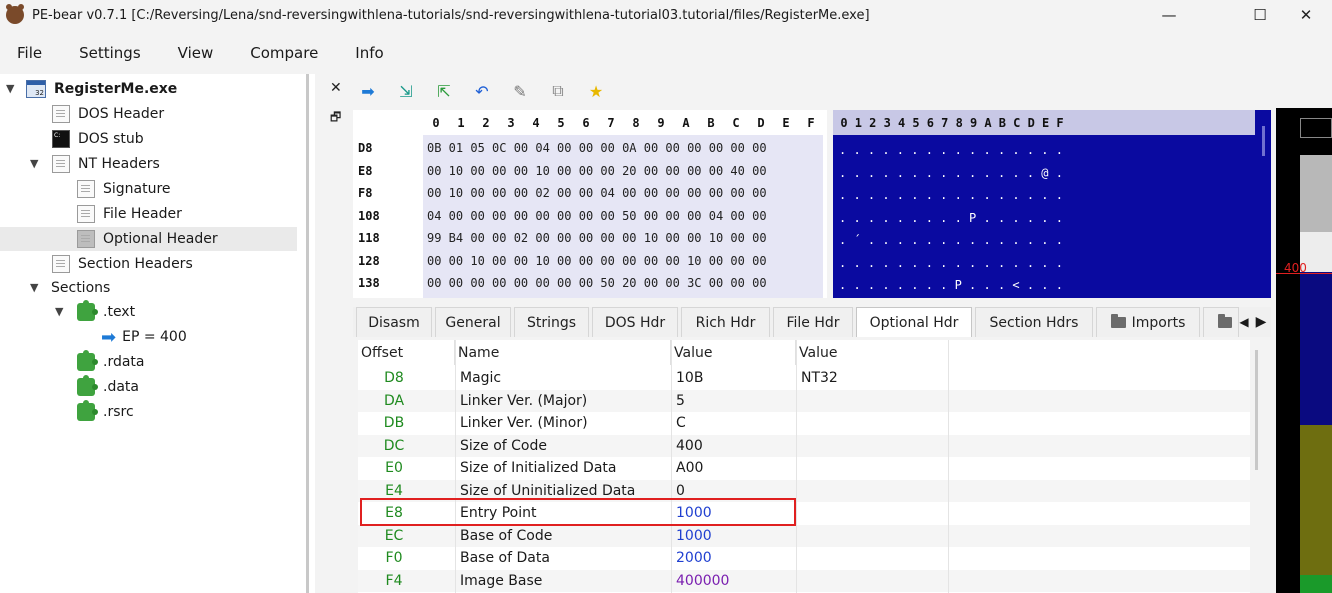 The width and height of the screenshot is (1332, 593). What do you see at coordinates (335, 118) in the screenshot?
I see `dock-float-icon: 🗗` at bounding box center [335, 118].